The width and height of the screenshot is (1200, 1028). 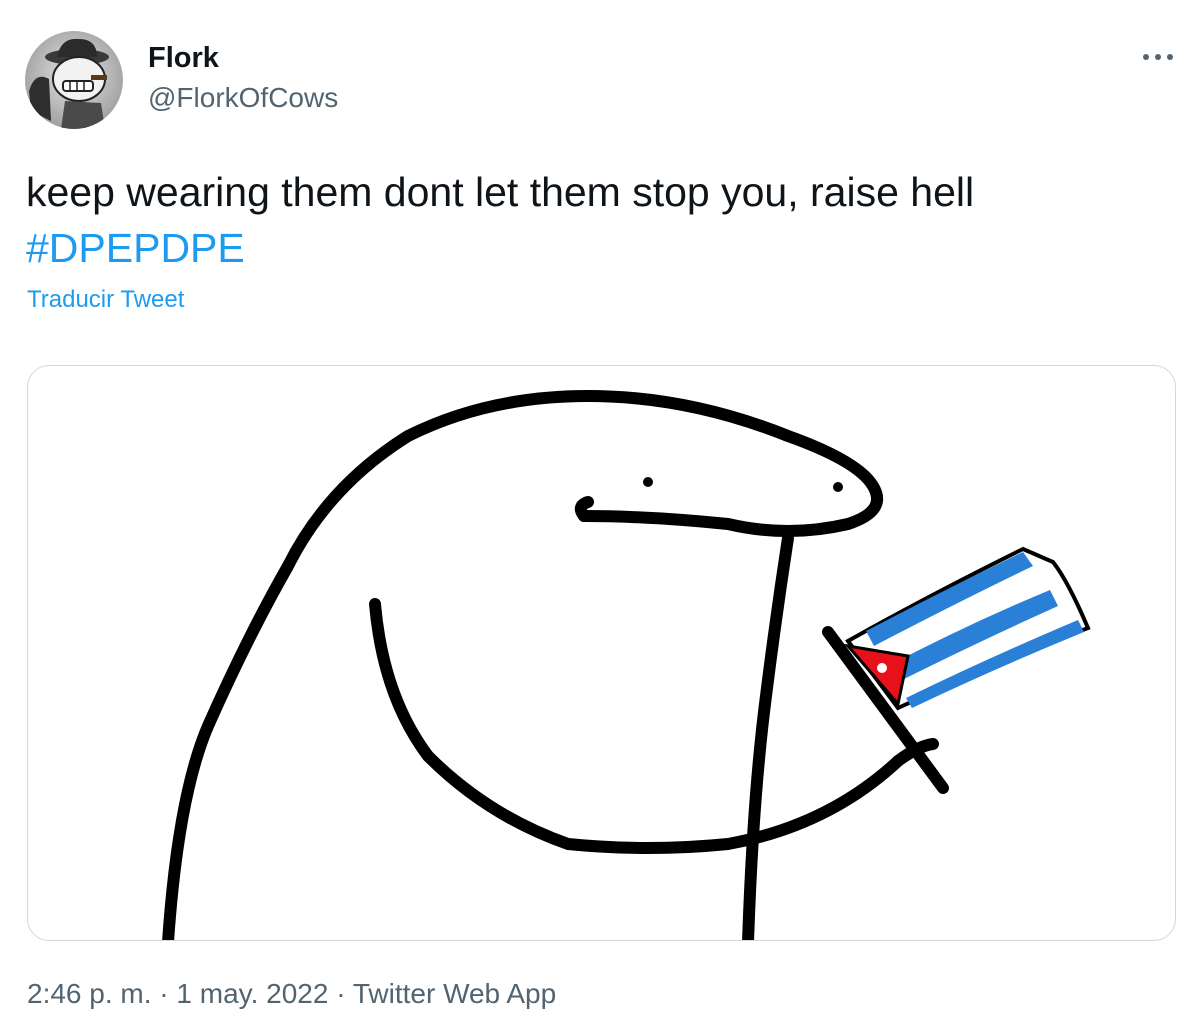 I want to click on more-horizontal-icon, so click(x=1158, y=57).